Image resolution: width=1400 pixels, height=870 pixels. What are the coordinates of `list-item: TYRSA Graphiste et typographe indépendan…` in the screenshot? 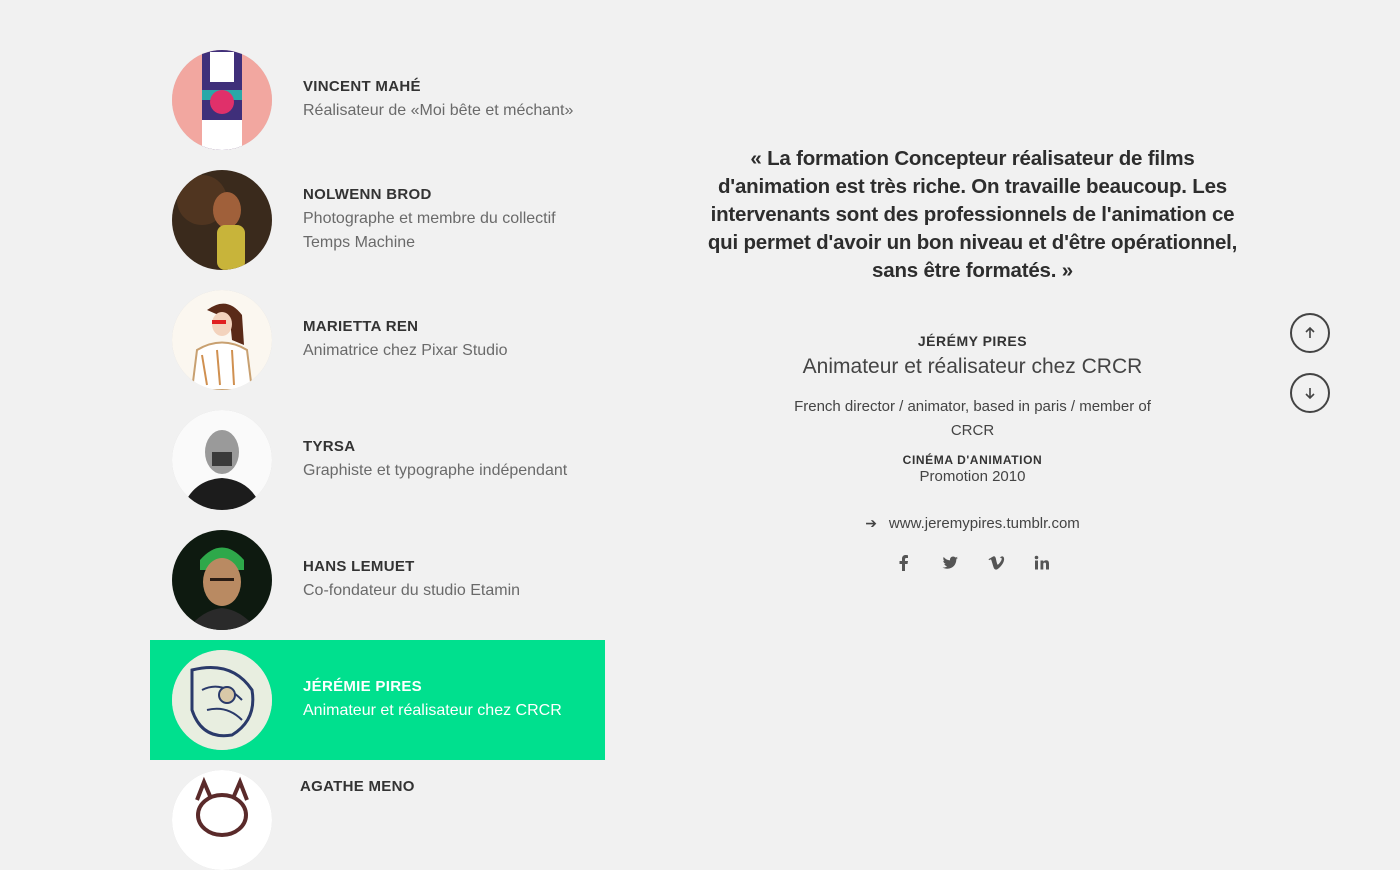 It's located at (377, 460).